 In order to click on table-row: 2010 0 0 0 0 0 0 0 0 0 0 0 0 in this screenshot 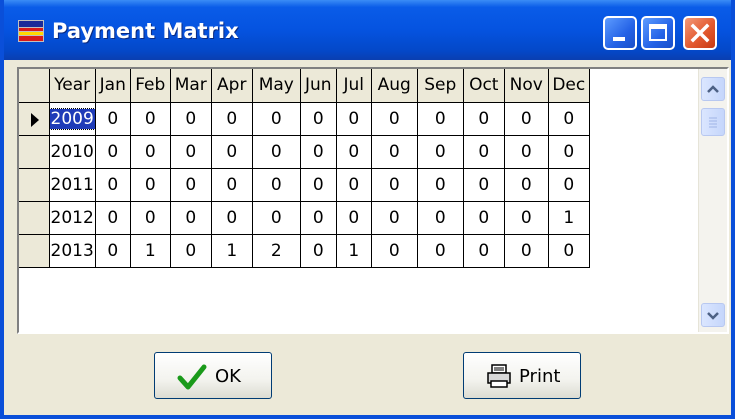, I will do `click(304, 152)`.